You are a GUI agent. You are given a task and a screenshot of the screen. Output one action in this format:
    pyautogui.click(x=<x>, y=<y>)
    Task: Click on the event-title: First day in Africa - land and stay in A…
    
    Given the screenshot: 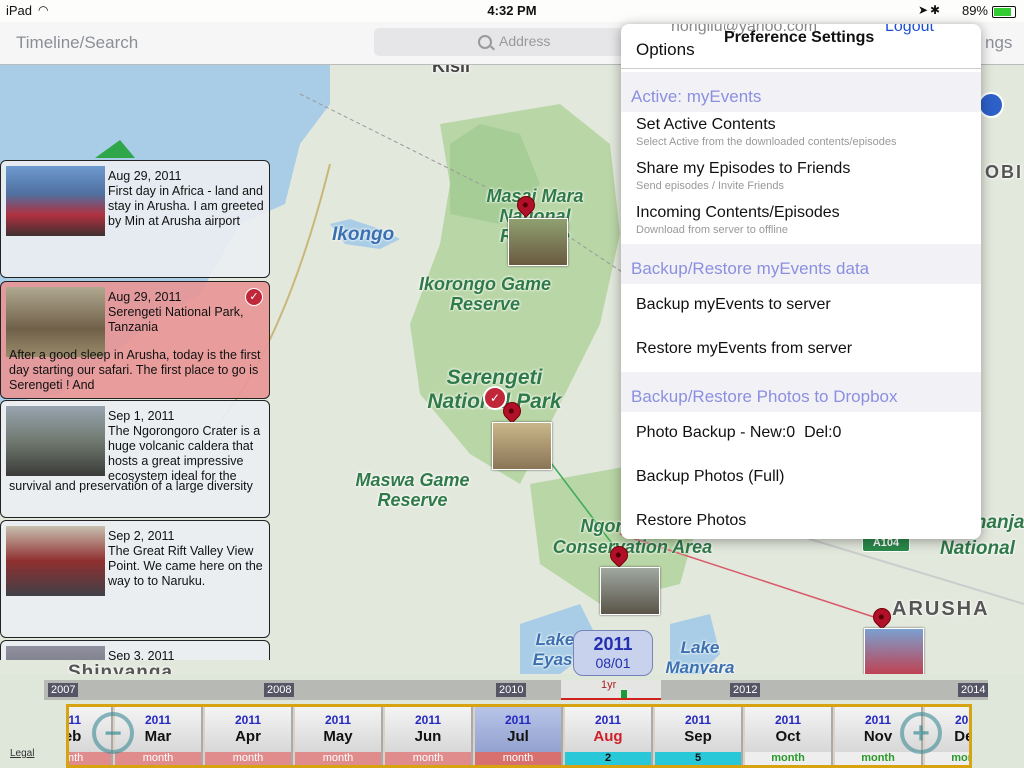 What is the action you would take?
    pyautogui.click(x=186, y=206)
    